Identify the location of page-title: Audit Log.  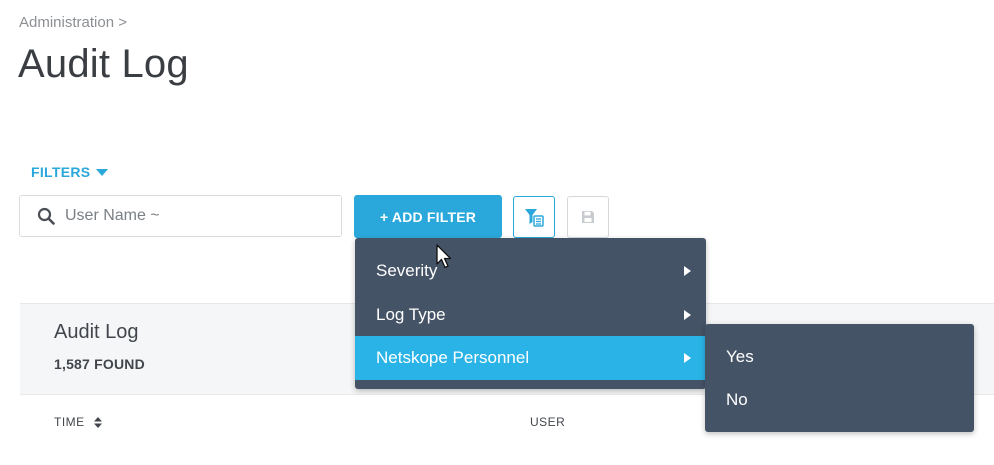
(103, 64).